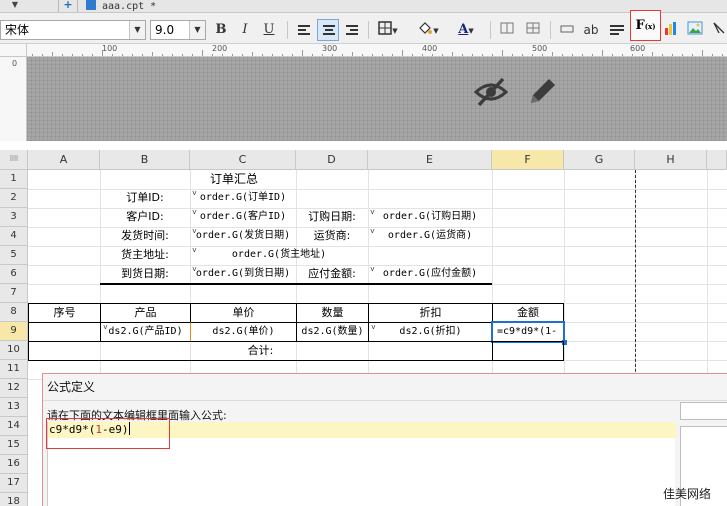 This screenshot has width=727, height=506. I want to click on carrier-value-cell: order.G(运货商), so click(430, 236).